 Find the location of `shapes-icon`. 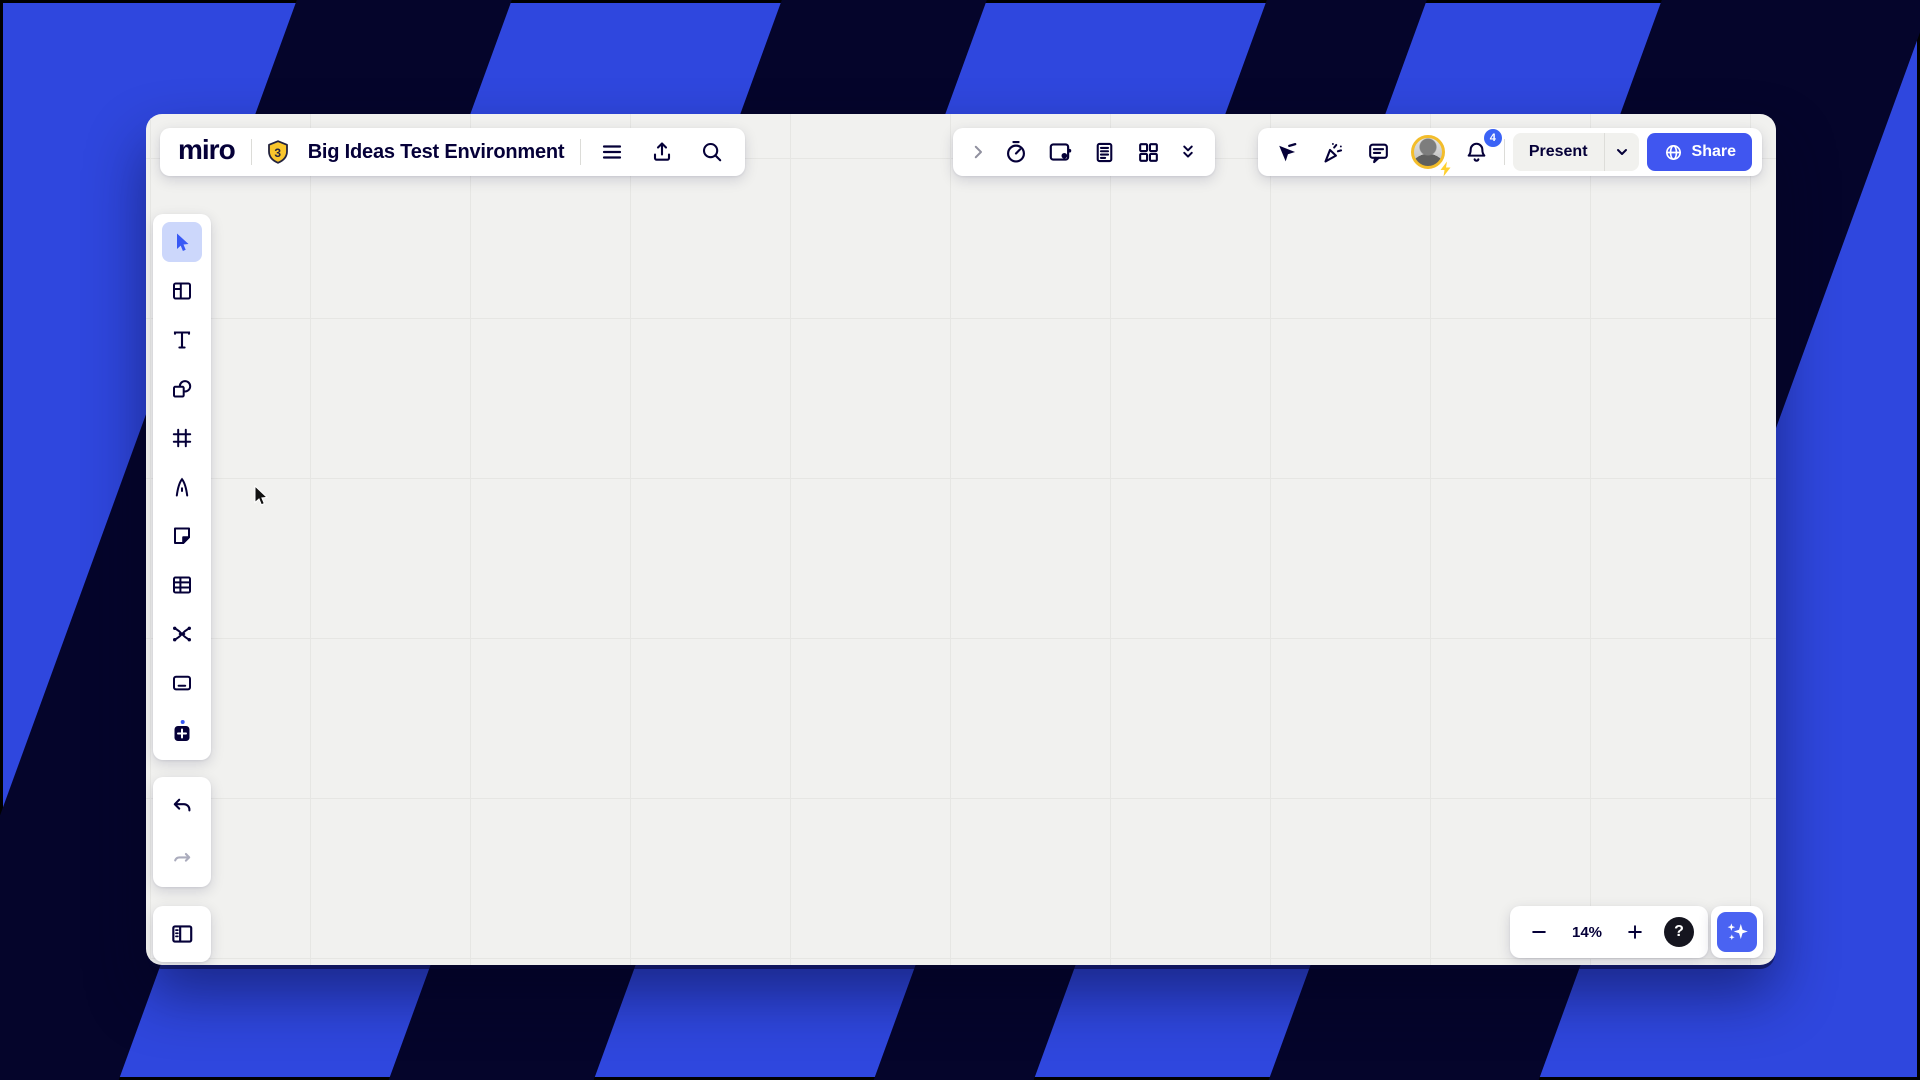

shapes-icon is located at coordinates (182, 389).